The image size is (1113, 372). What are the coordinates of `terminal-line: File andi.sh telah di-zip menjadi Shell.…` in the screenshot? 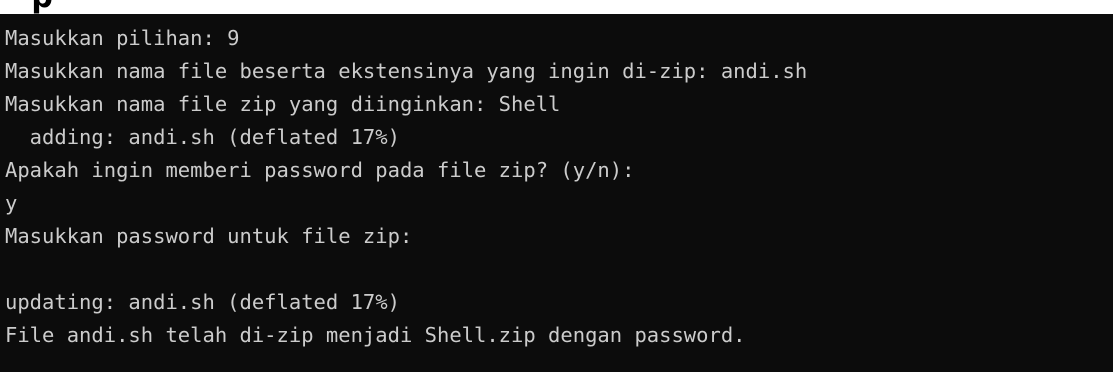 It's located at (375, 335).